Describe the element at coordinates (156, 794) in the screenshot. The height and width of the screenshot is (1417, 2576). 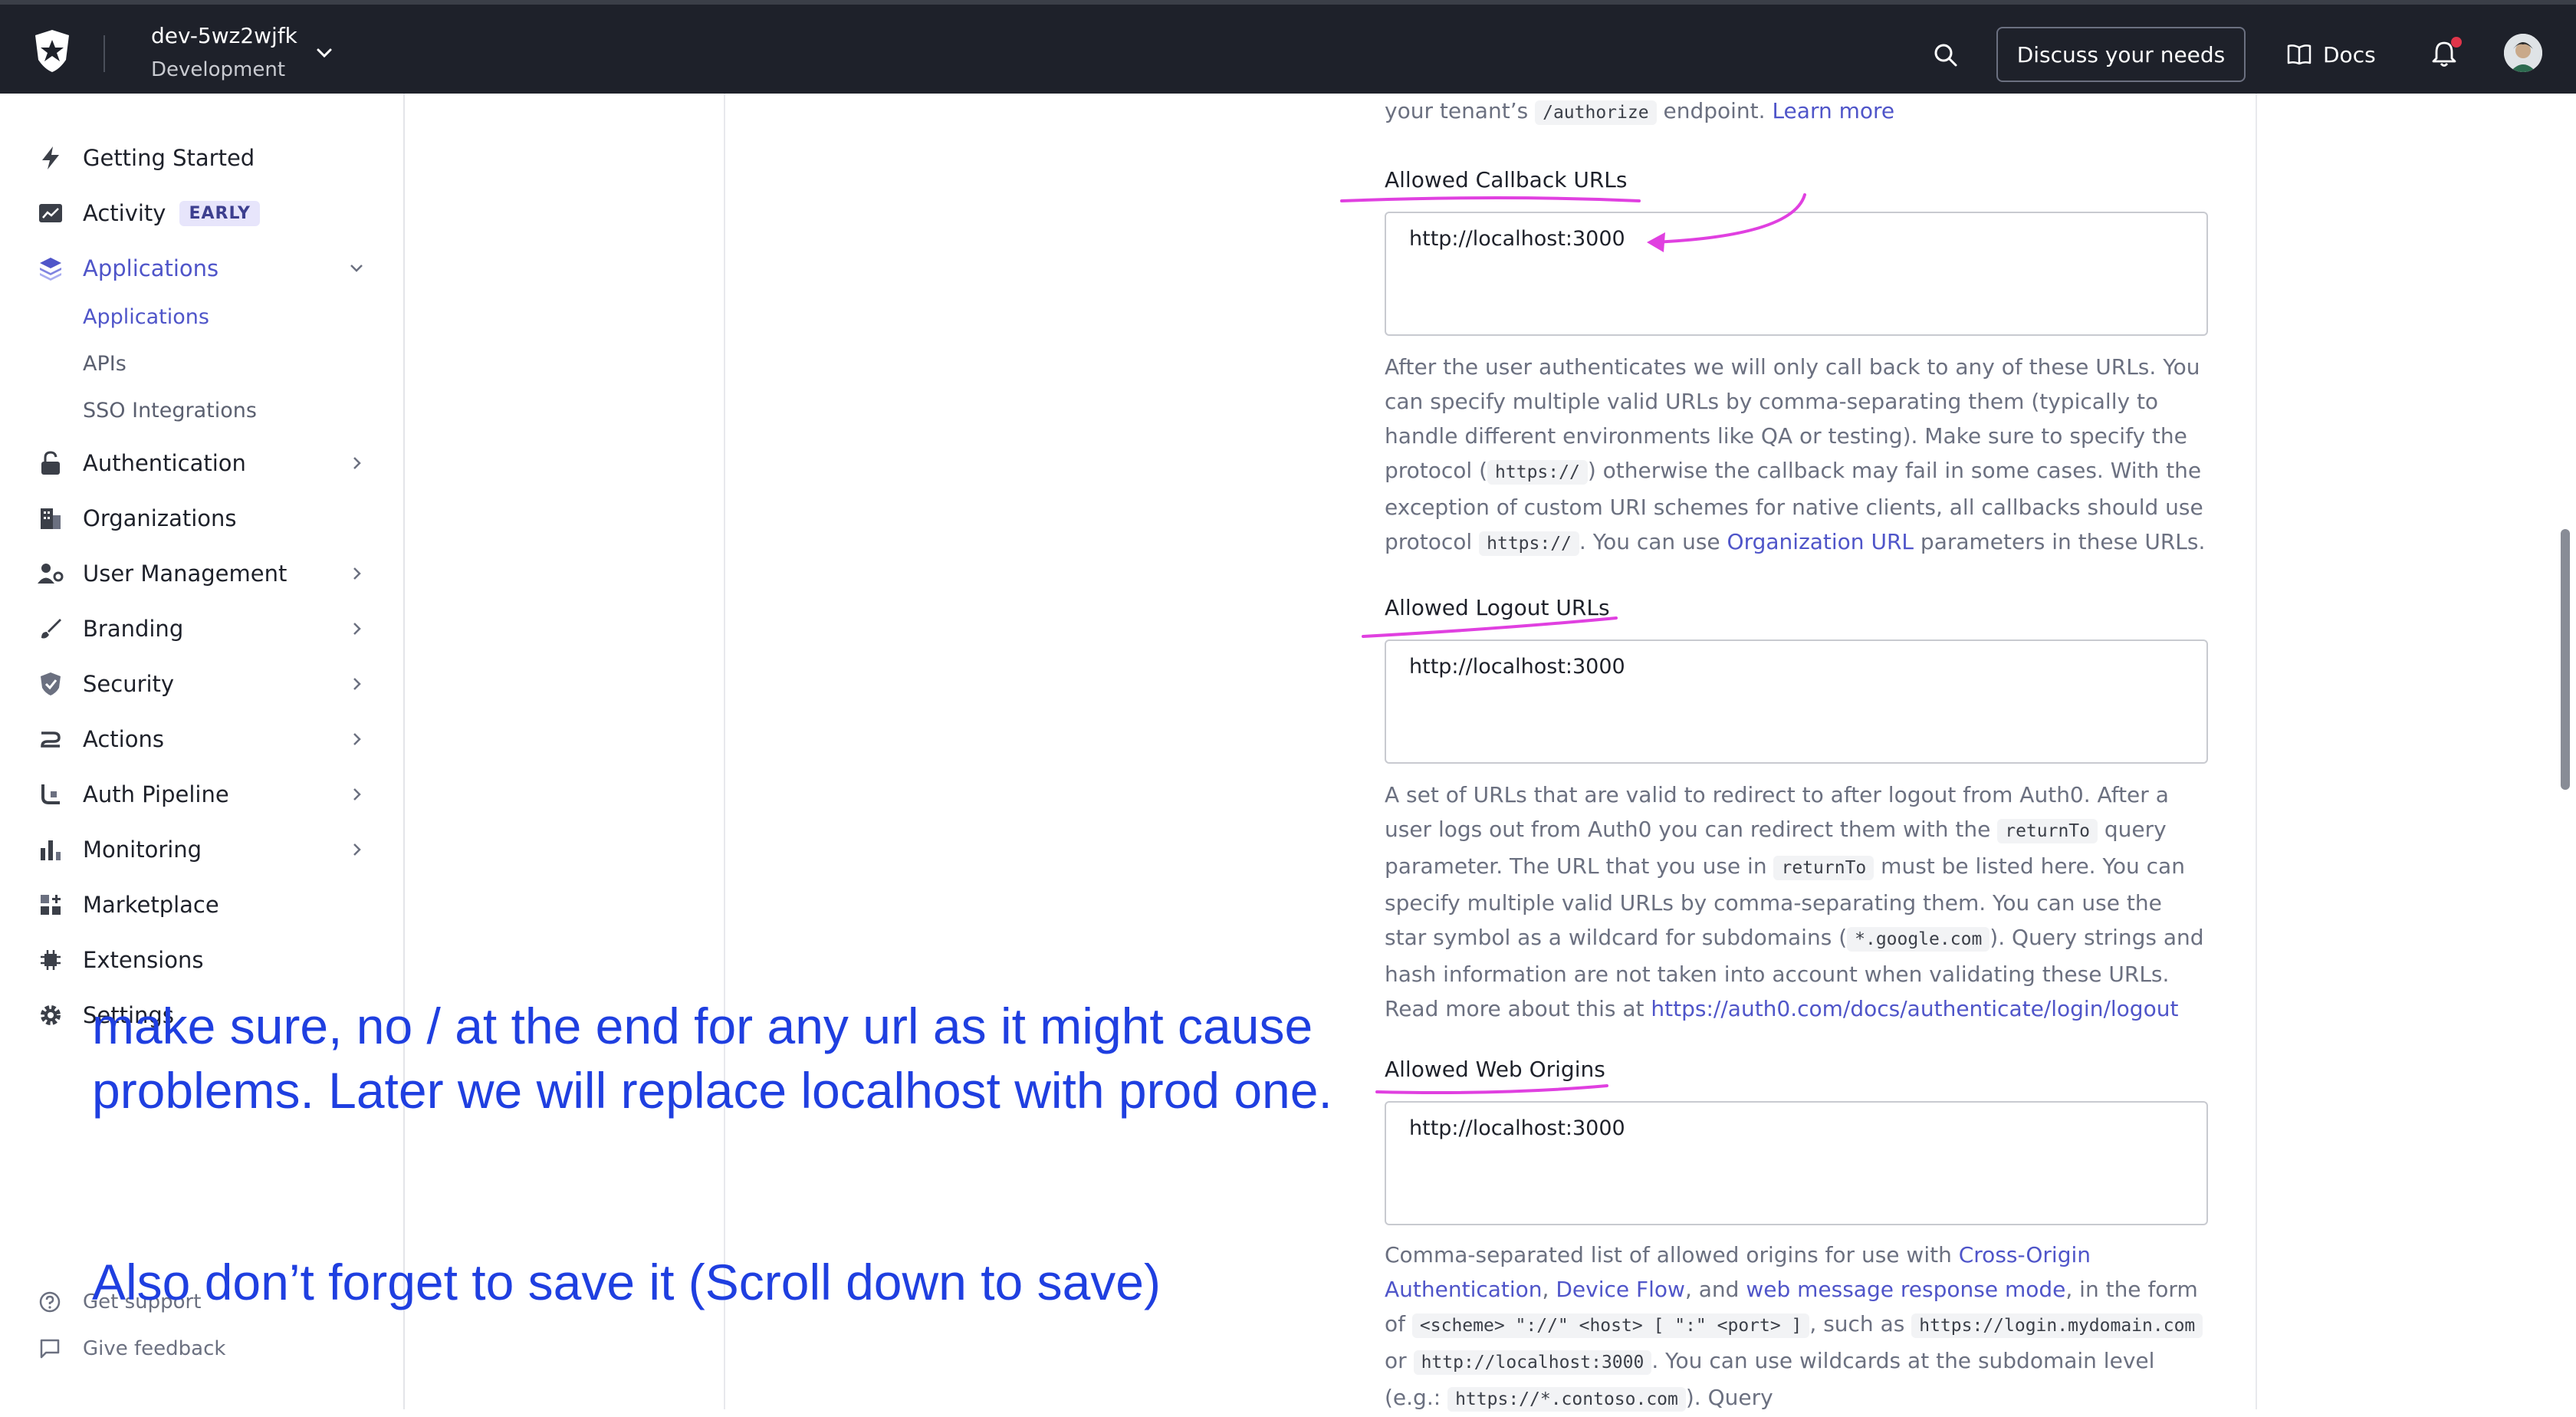
I see `sidebar-item-label: Auth Pipeline` at that location.